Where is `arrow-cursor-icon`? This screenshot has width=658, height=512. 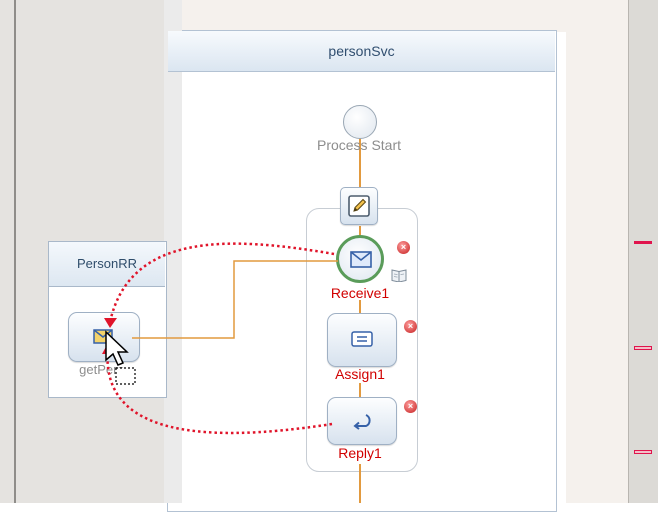
arrow-cursor-icon is located at coordinates (120, 357).